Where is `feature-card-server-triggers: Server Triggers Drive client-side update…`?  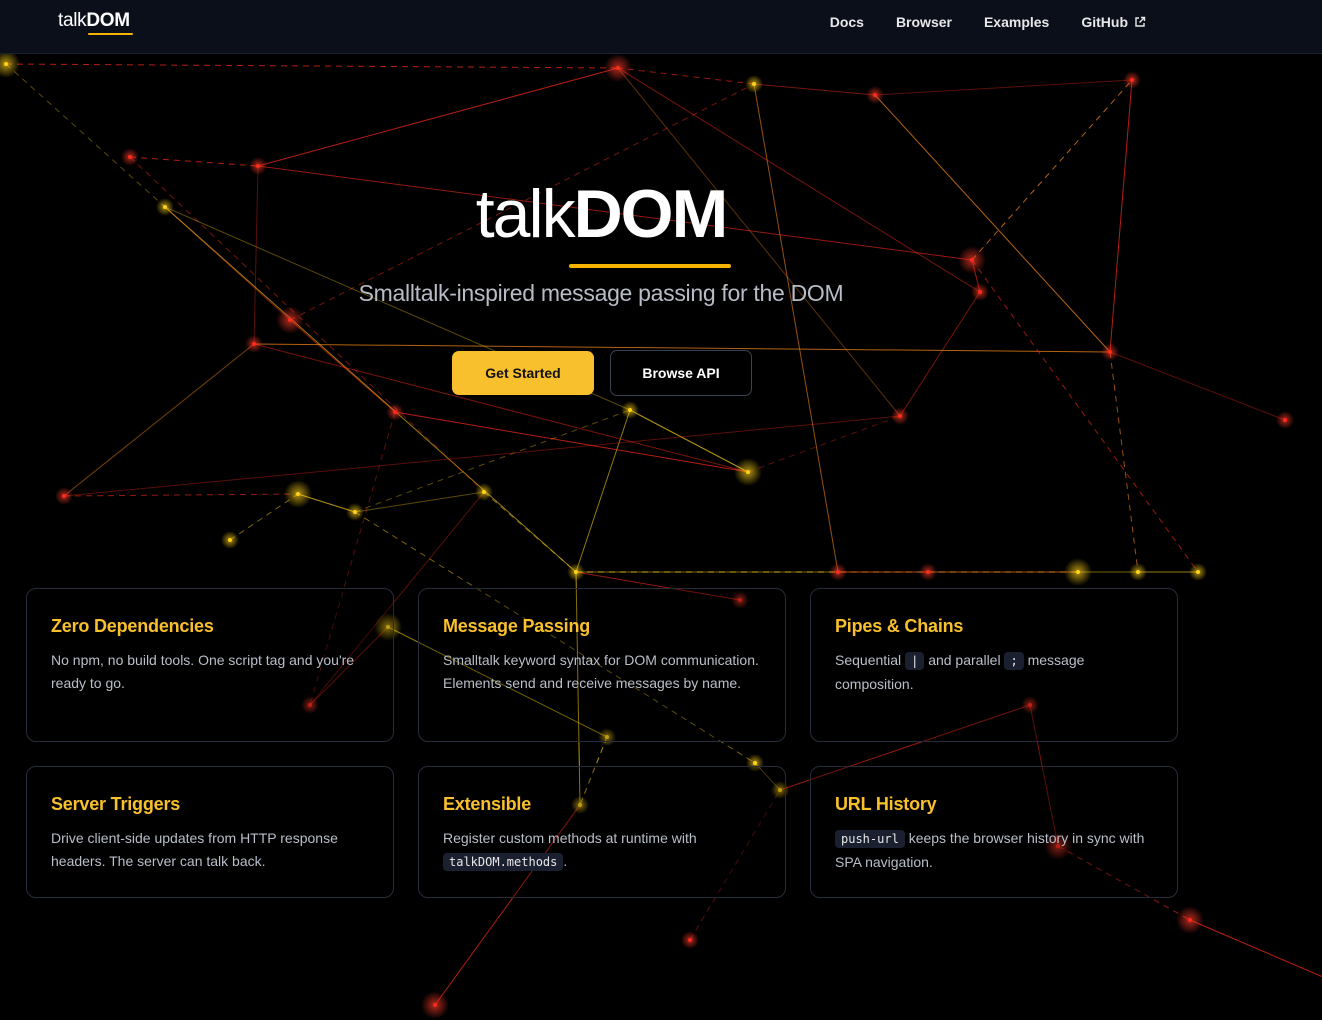 feature-card-server-triggers: Server Triggers Drive client-side update… is located at coordinates (210, 832).